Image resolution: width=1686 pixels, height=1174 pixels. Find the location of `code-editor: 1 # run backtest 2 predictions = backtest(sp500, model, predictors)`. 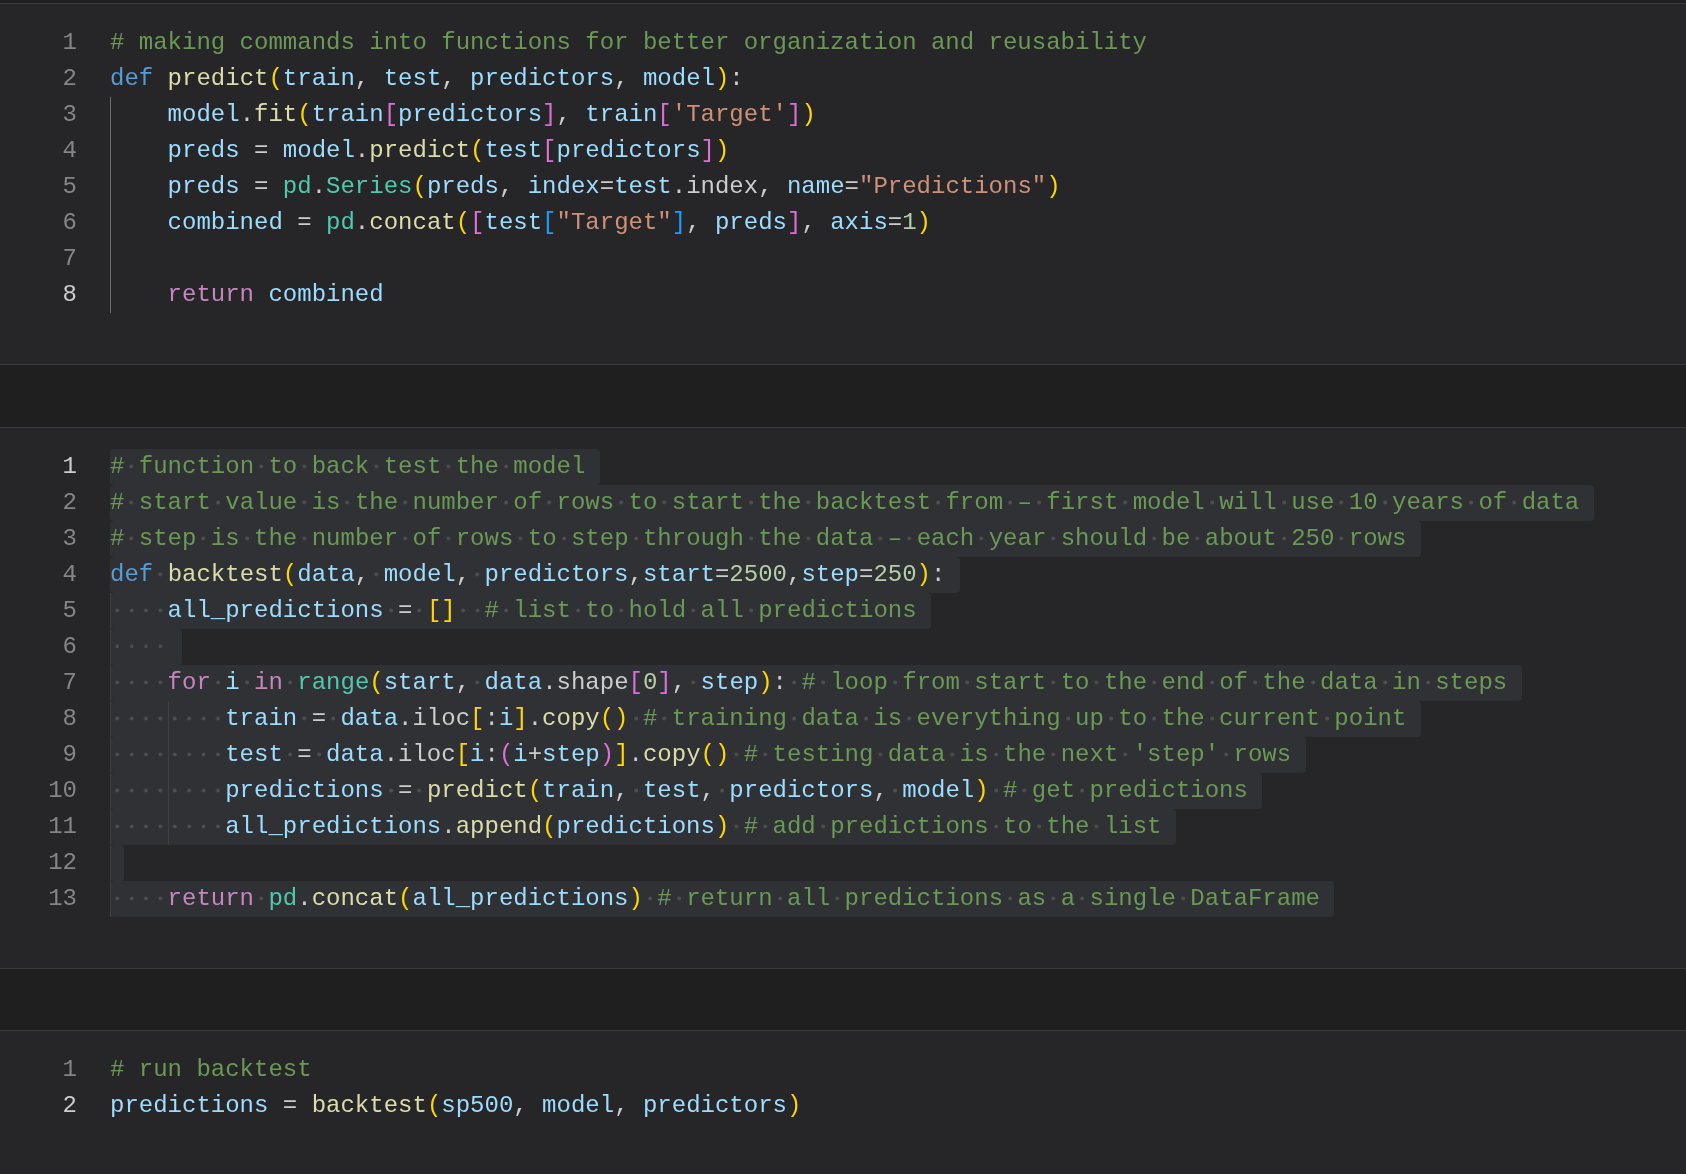

code-editor: 1 # run backtest 2 predictions = backtest(sp500, model, predictors) is located at coordinates (843, 1102).